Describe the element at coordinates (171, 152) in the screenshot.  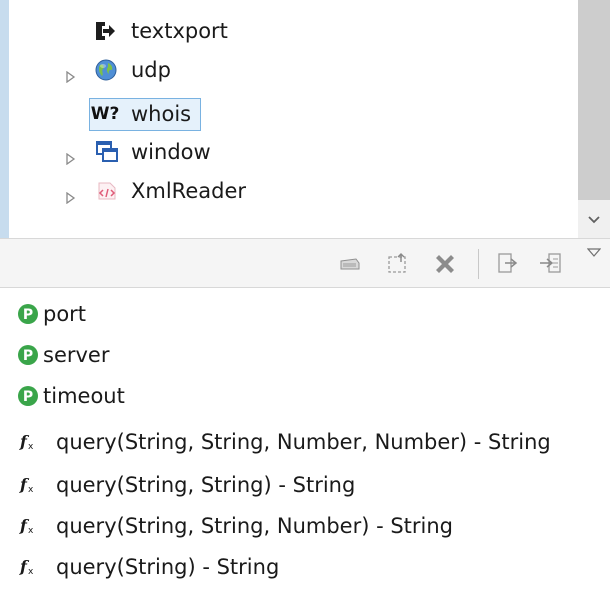
I see `tree-item-label: window` at that location.